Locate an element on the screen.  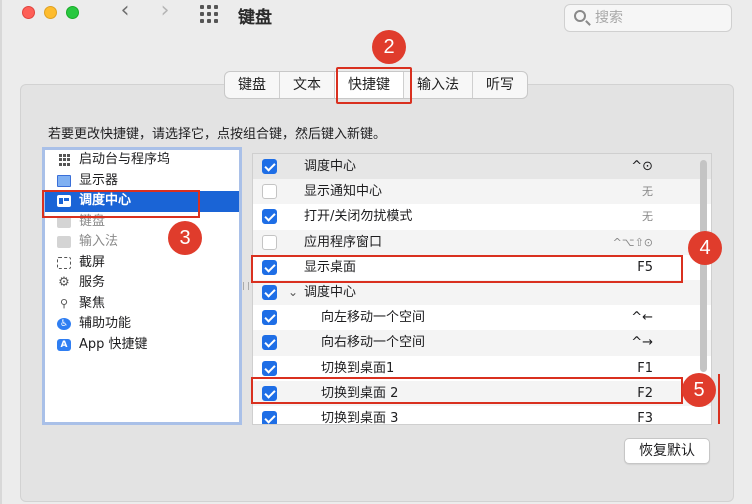
shortcut-key: F3 is located at coordinates (645, 415).